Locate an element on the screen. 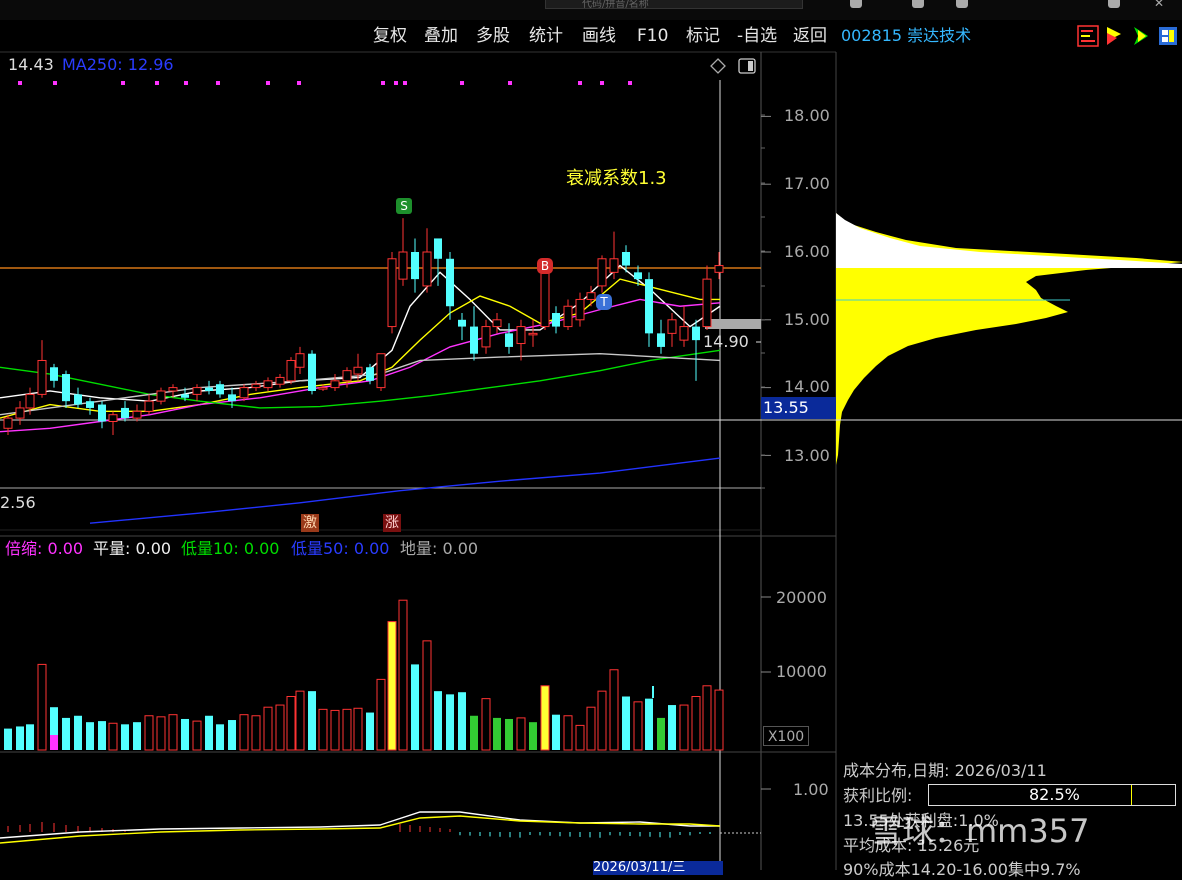 The height and width of the screenshot is (880, 1182). decay-annotation: 衰减系数1.3 is located at coordinates (616, 178).